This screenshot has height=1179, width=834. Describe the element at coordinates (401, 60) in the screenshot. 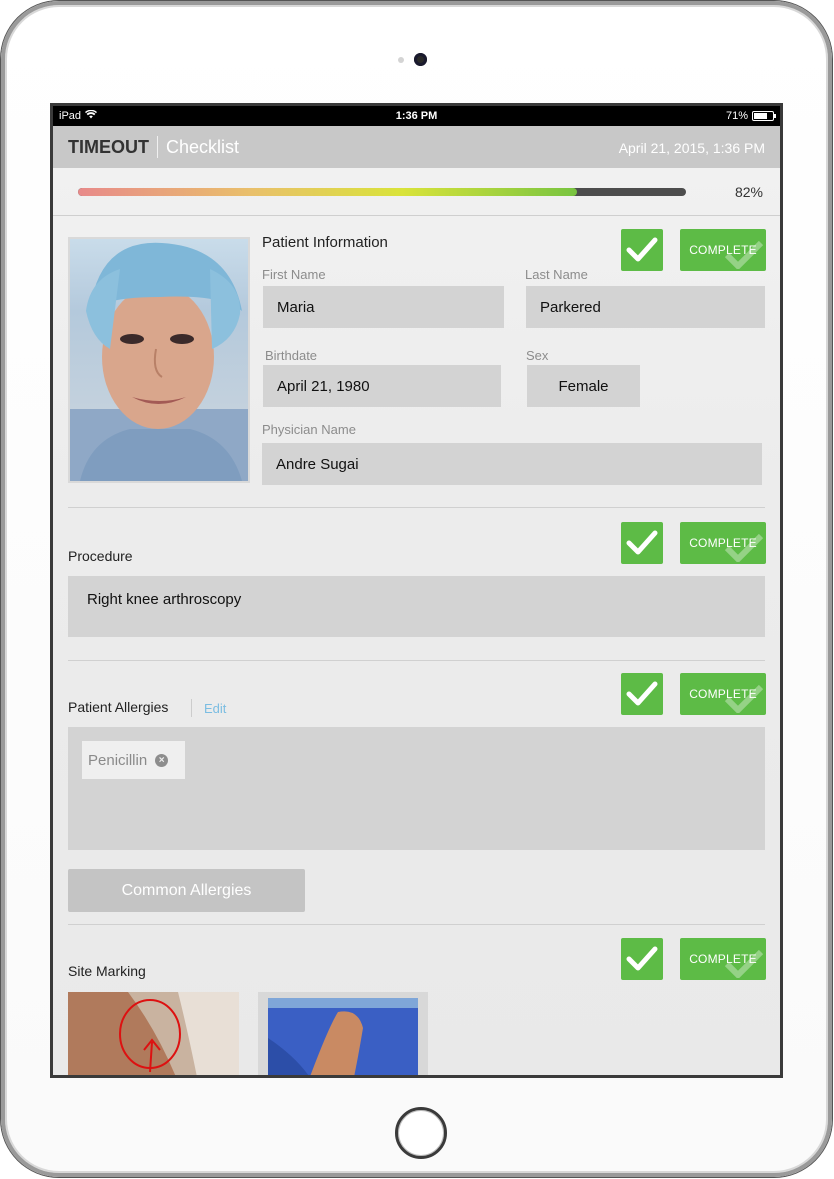

I see `sensor-dot` at that location.